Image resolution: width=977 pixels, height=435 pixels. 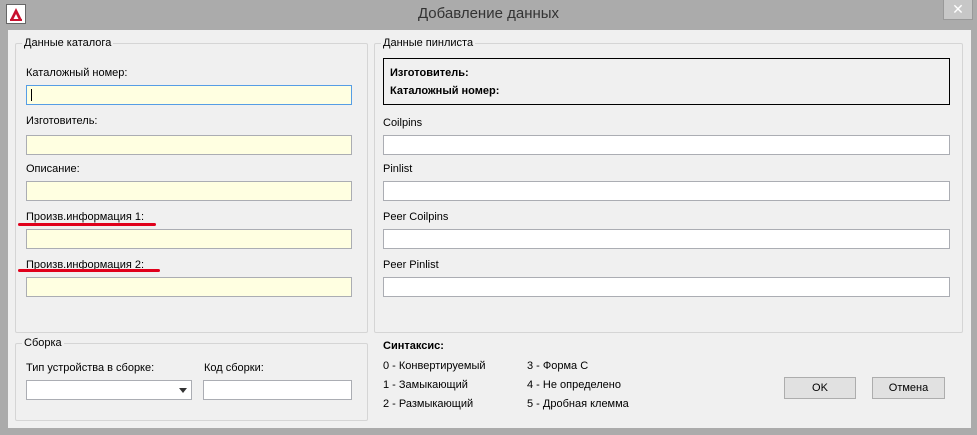 I want to click on pinlist-label: Pinlist, so click(x=398, y=169).